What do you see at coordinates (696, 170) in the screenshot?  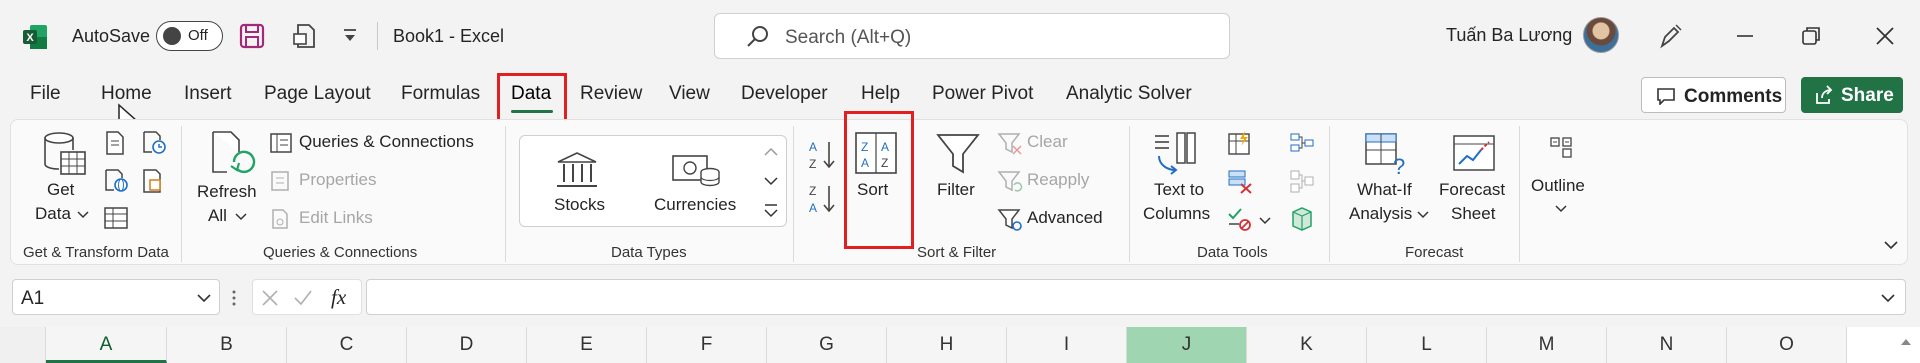 I see `currencies-icon` at bounding box center [696, 170].